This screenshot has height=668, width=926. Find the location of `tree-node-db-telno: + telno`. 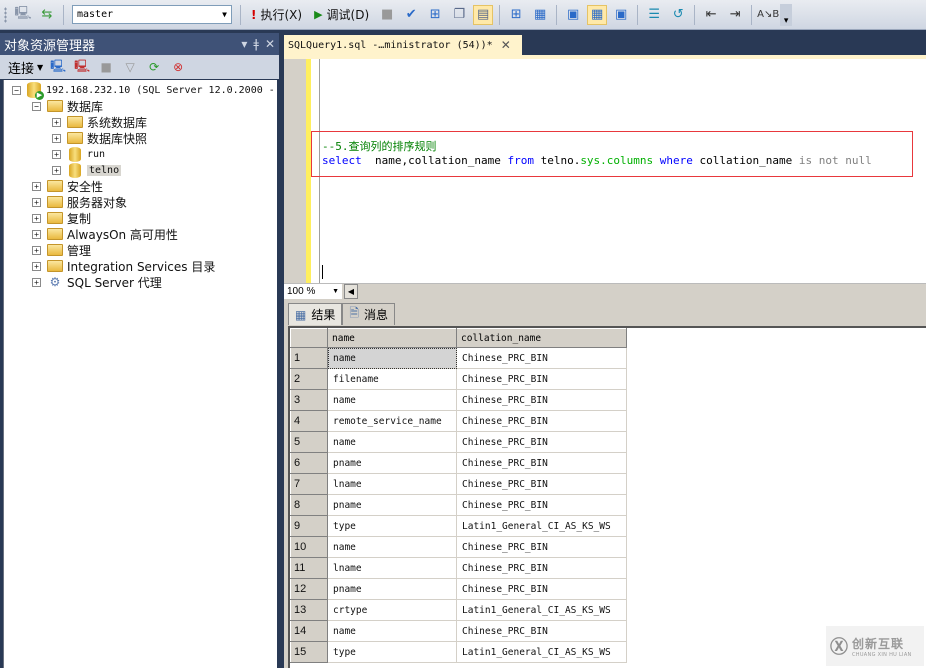

tree-node-db-telno: + telno is located at coordinates (87, 170).